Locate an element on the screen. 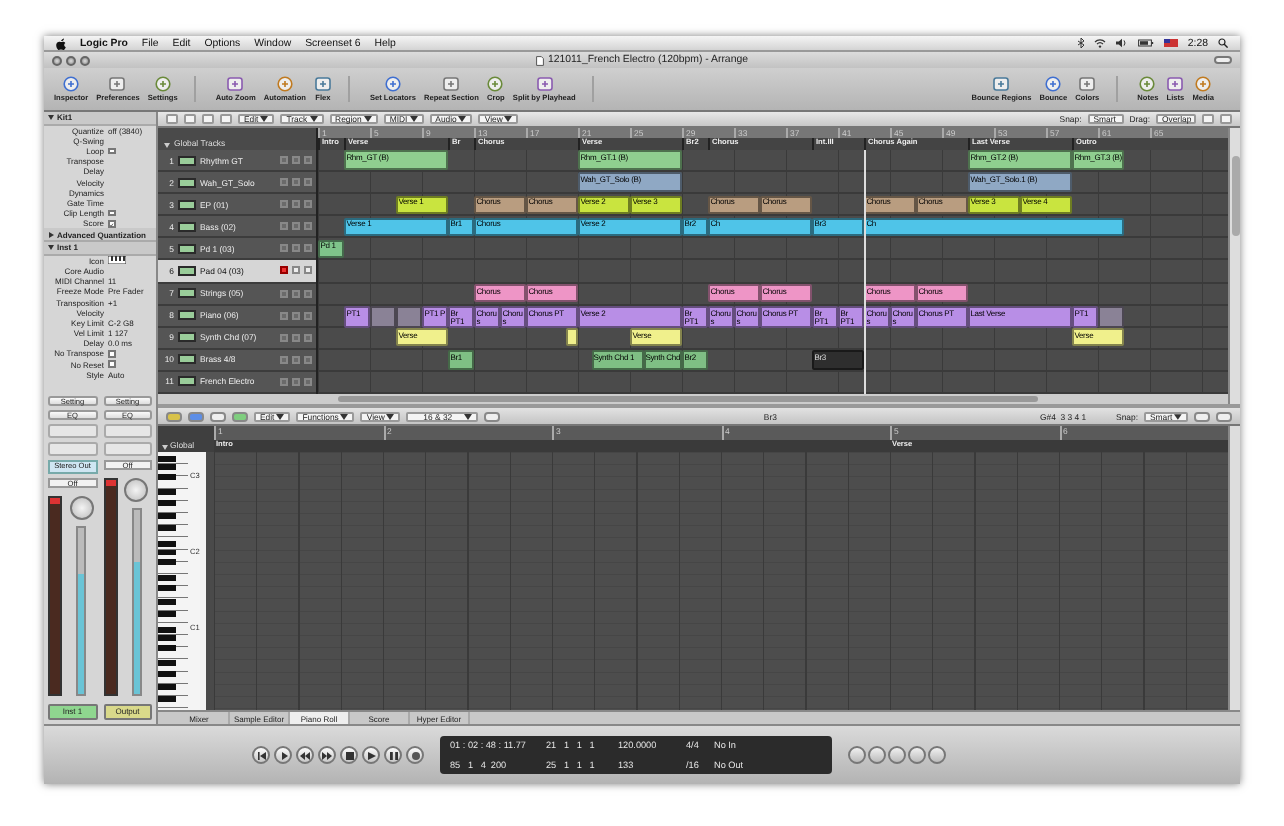  zoom-button is located at coordinates (85, 60).